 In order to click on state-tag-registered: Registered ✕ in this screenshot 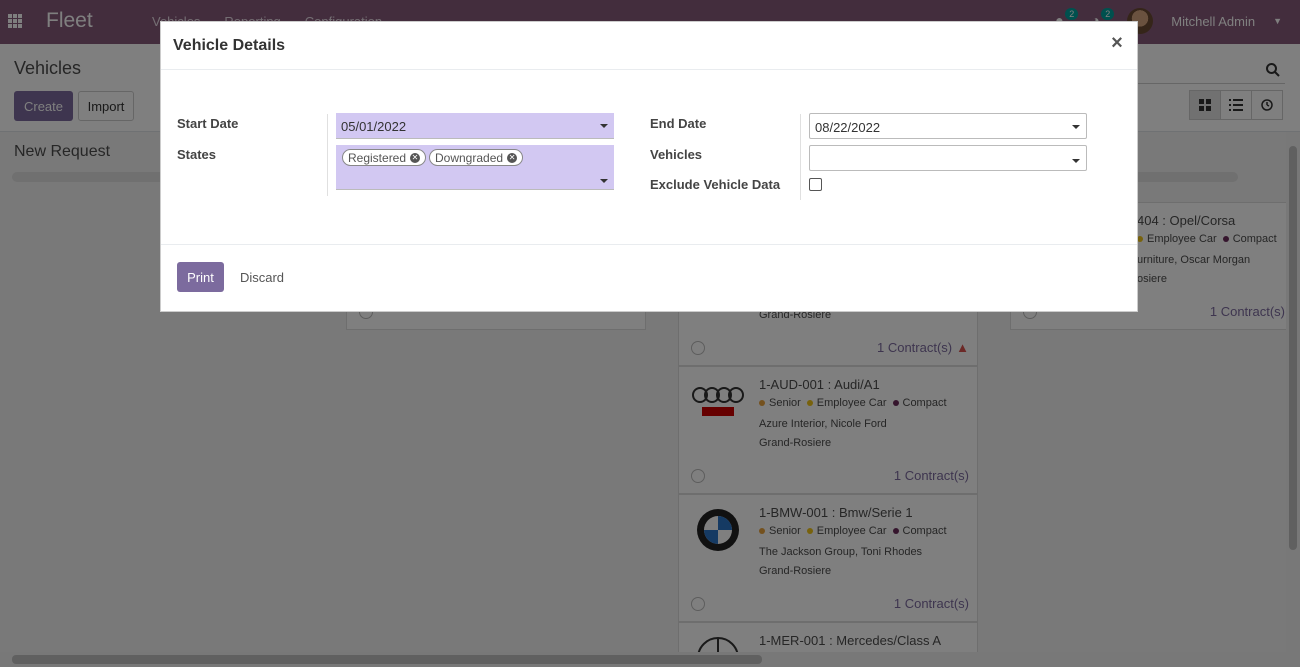, I will do `click(384, 157)`.